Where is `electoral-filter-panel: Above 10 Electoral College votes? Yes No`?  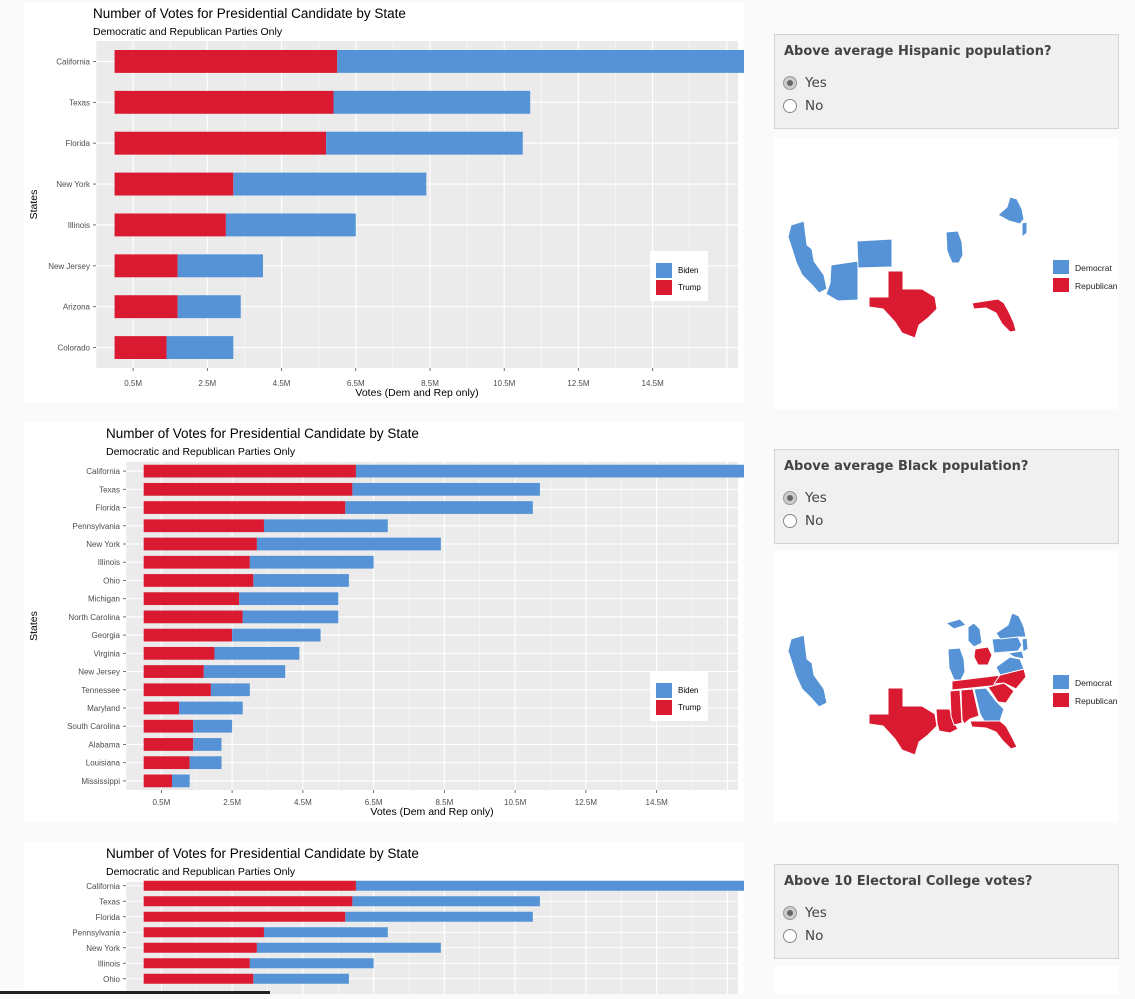 electoral-filter-panel: Above 10 Electoral College votes? Yes No is located at coordinates (946, 911).